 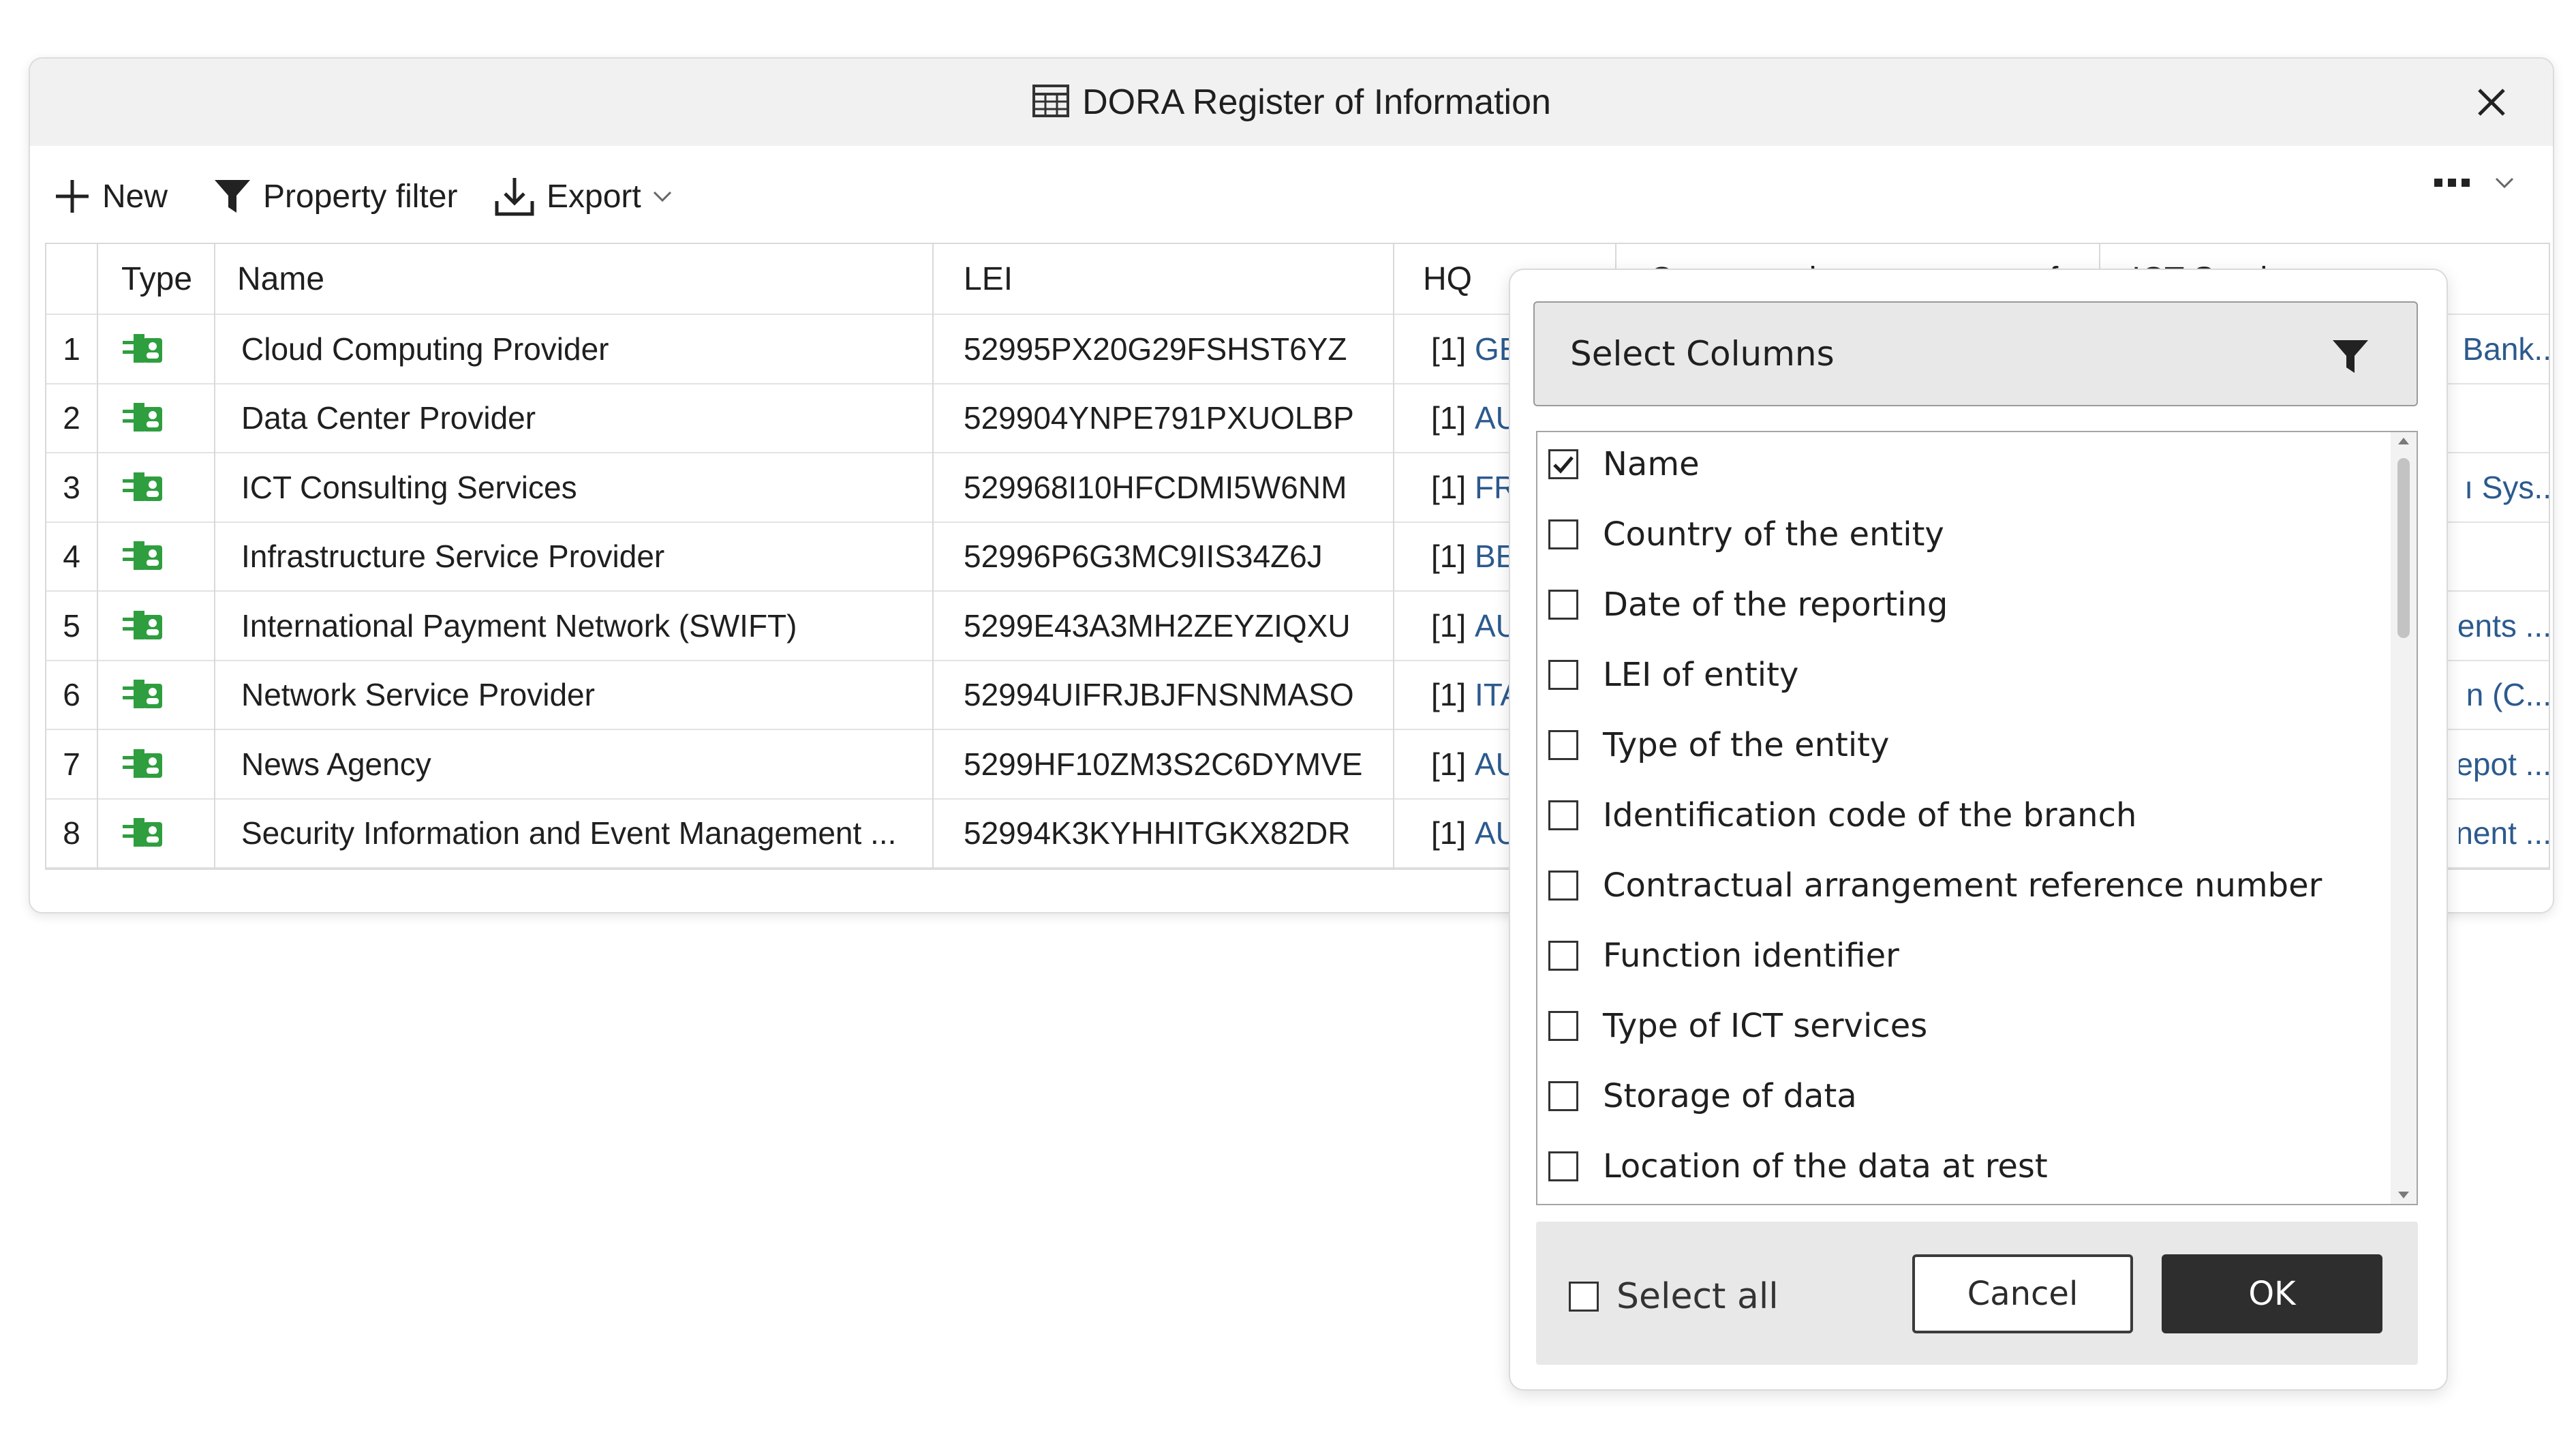 I want to click on entity-name: Data Center Provider, so click(x=389, y=418).